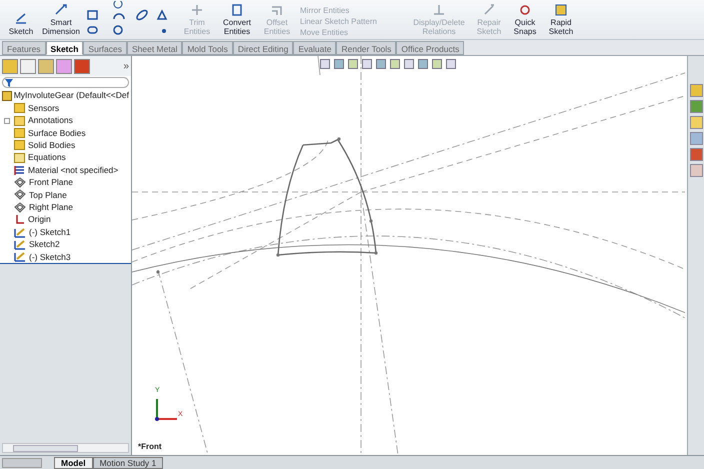 Image resolution: width=704 pixels, height=469 pixels. What do you see at coordinates (65, 448) in the screenshot?
I see `horizontal-scrollbar` at bounding box center [65, 448].